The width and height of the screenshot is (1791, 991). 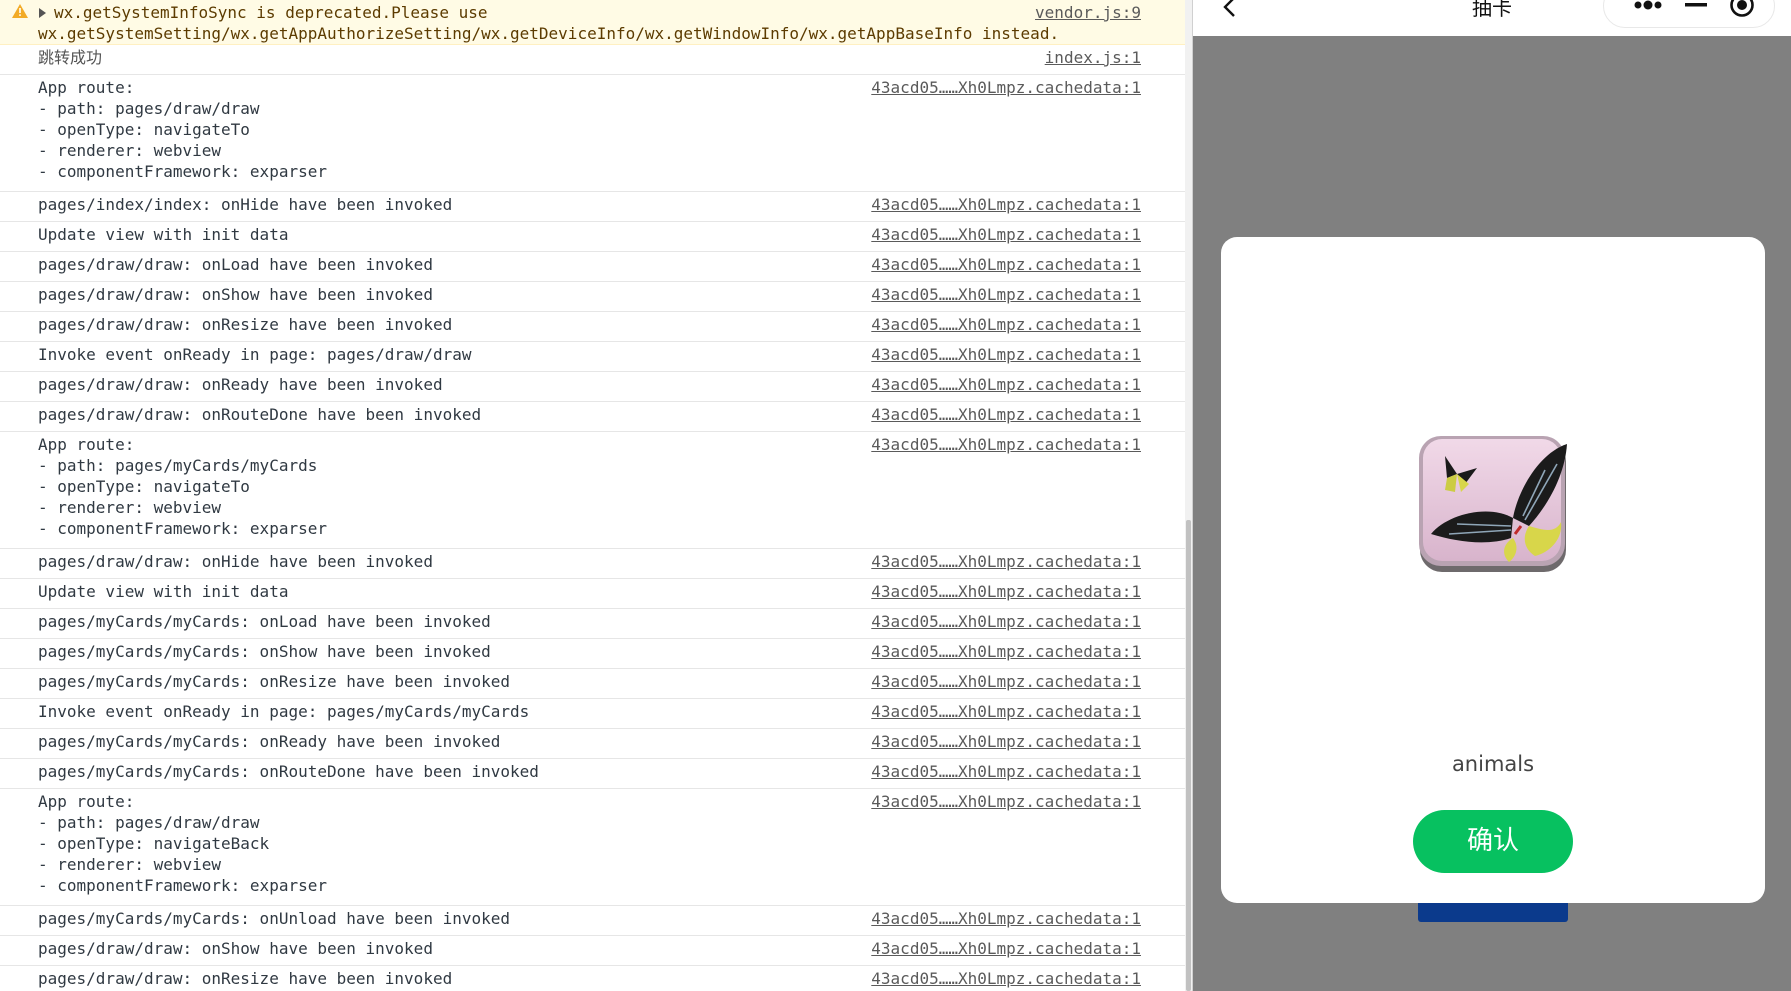 What do you see at coordinates (1492, 18) in the screenshot?
I see `nav-bar: 抽卡` at bounding box center [1492, 18].